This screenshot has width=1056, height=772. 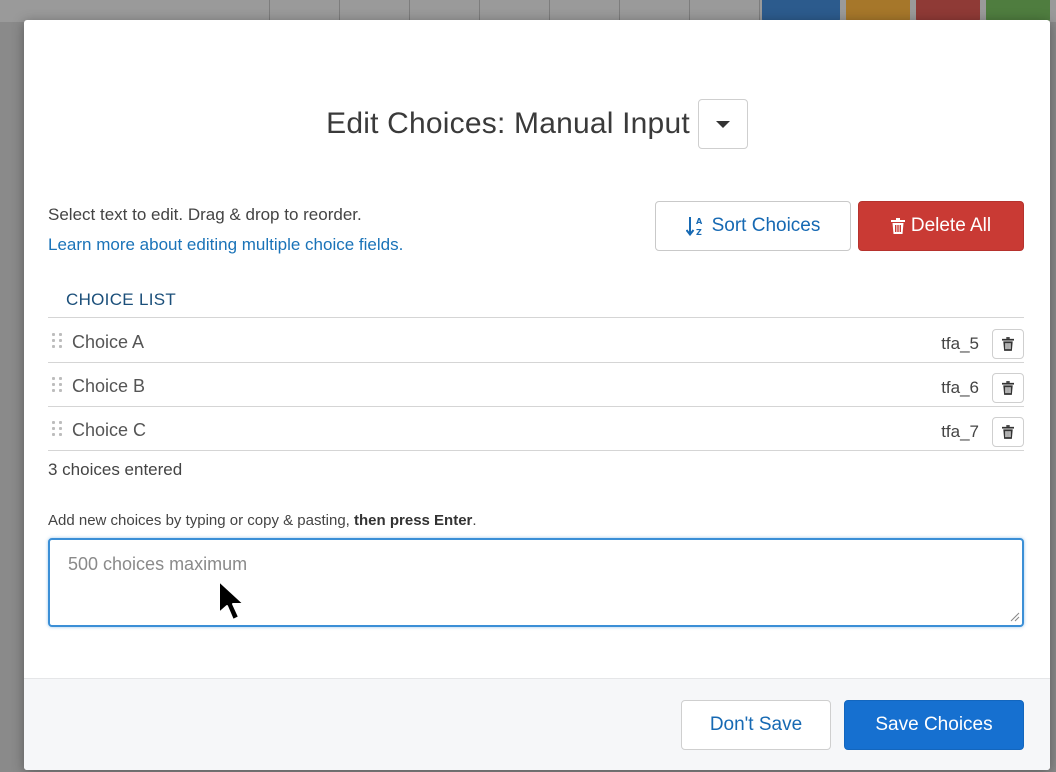 What do you see at coordinates (115, 469) in the screenshot?
I see `choice-count: 3 choices entered` at bounding box center [115, 469].